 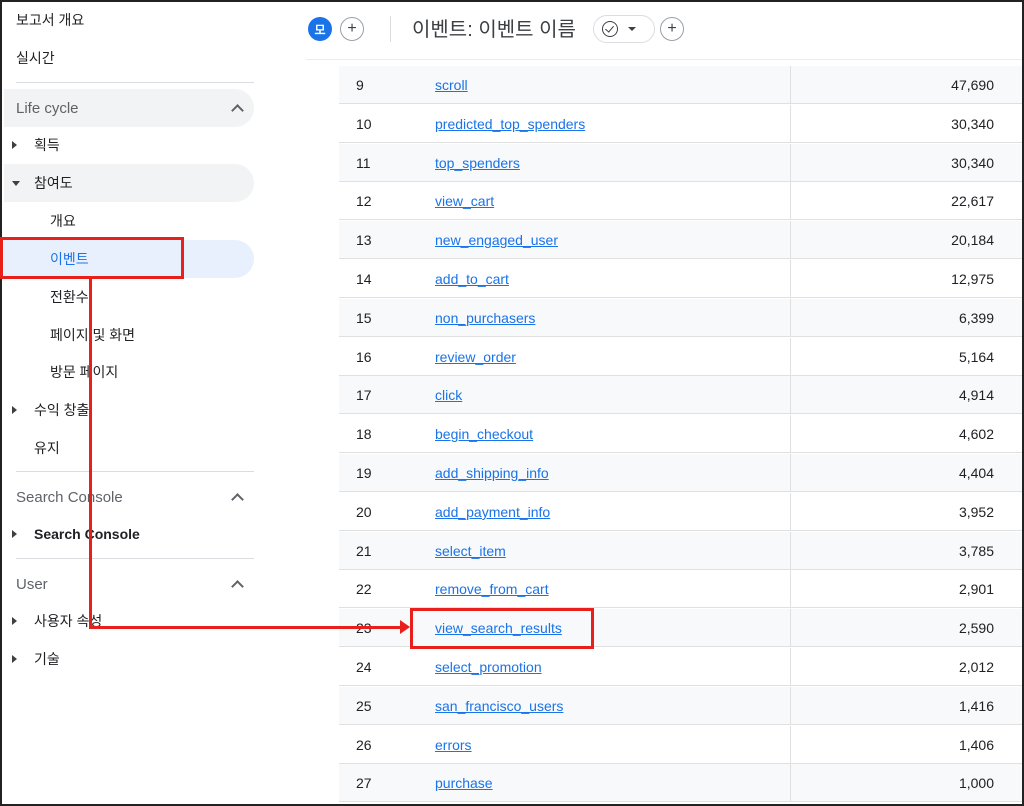 What do you see at coordinates (680, 783) in the screenshot?
I see `table-row: 27 purchase 1,000` at bounding box center [680, 783].